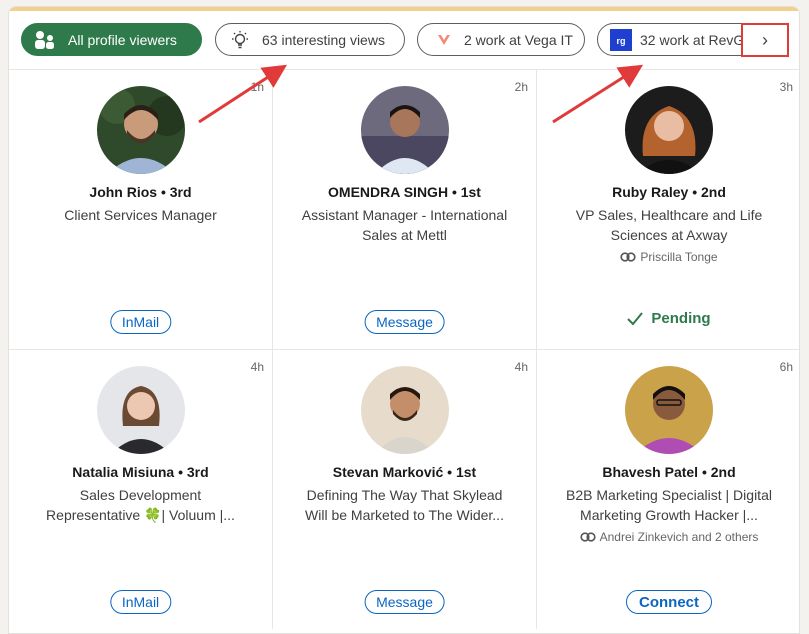 The width and height of the screenshot is (809, 634). Describe the element at coordinates (140, 472) in the screenshot. I see `viewer-name: Natalia Misiuna • 3rd` at that location.